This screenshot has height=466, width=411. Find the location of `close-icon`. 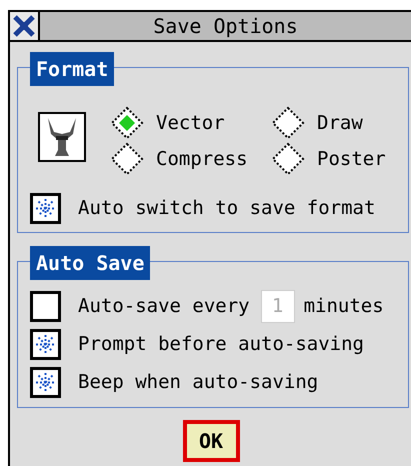

close-icon is located at coordinates (24, 26).